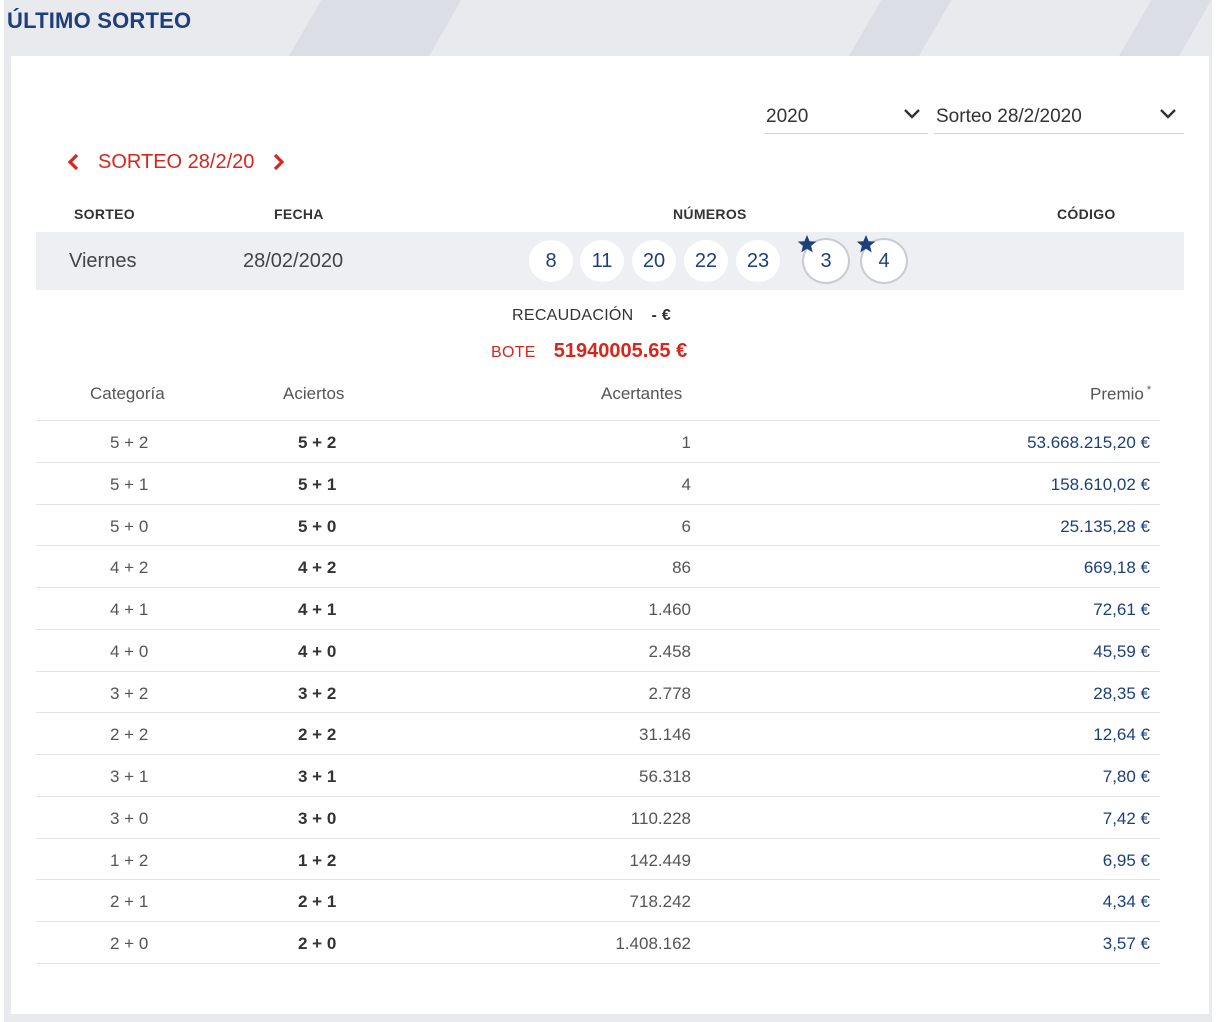 This screenshot has height=1022, width=1216. What do you see at coordinates (642, 393) in the screenshot?
I see `column-header-acertantes: Acertantes` at bounding box center [642, 393].